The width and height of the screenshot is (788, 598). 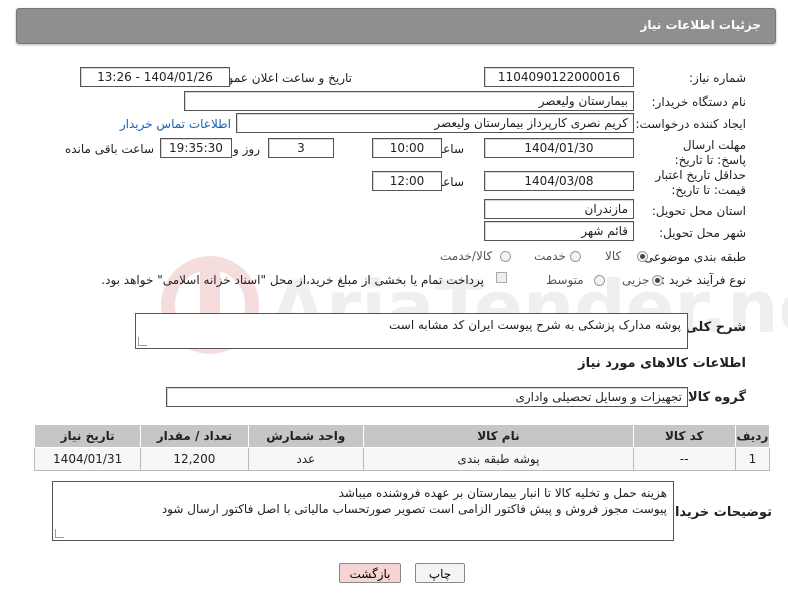 What do you see at coordinates (703, 280) in the screenshot?
I see `process-type-label: نوع فرآیند خرید :` at bounding box center [703, 280].